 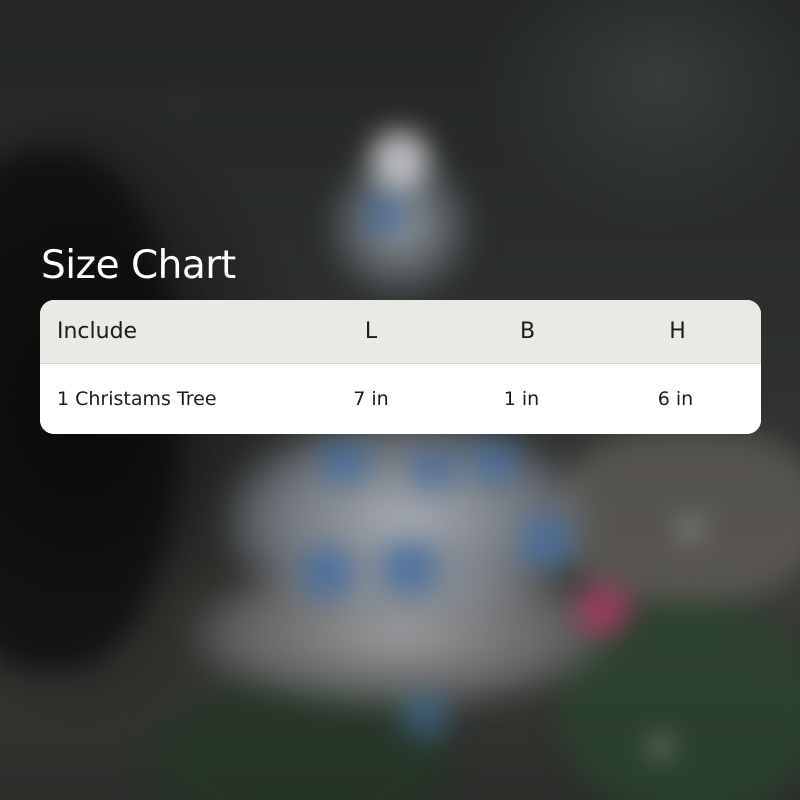 What do you see at coordinates (677, 331) in the screenshot?
I see `header-height: H` at bounding box center [677, 331].